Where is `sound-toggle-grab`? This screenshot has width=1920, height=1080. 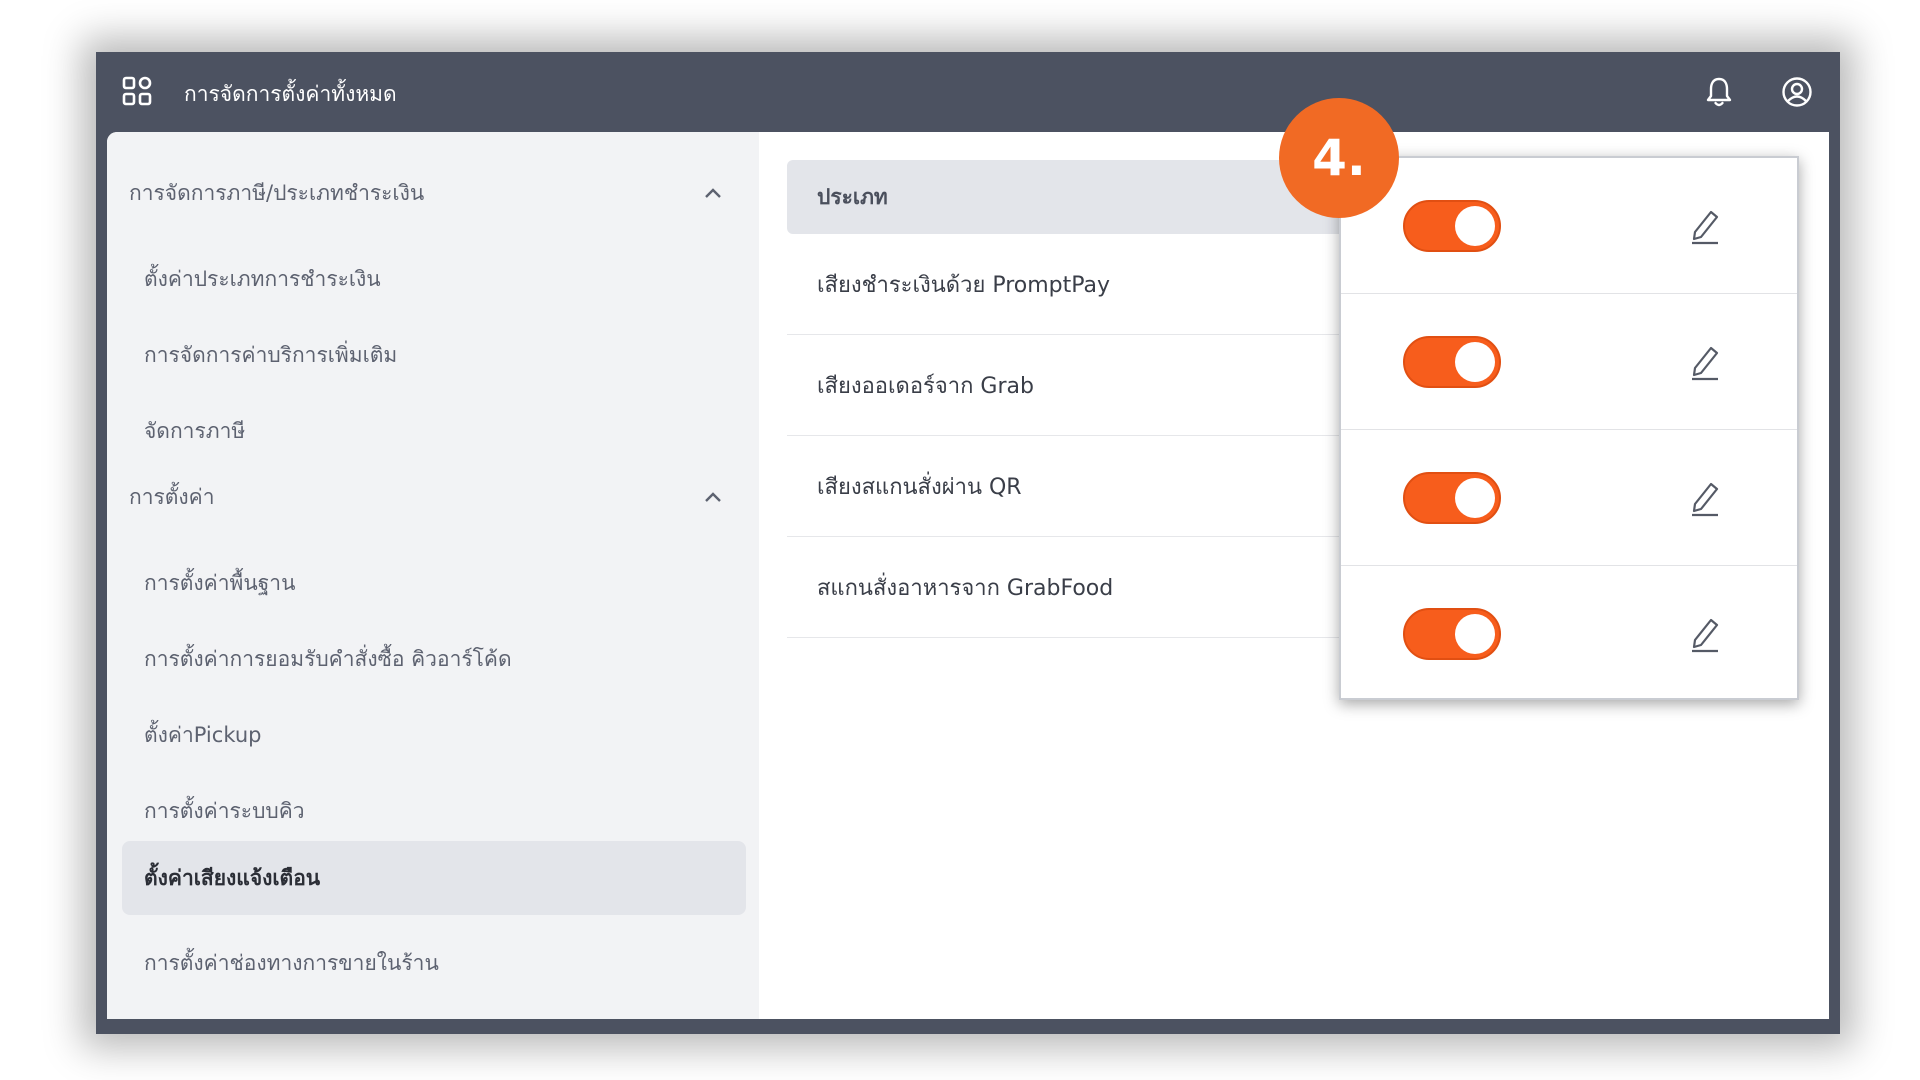
sound-toggle-grab is located at coordinates (1452, 362).